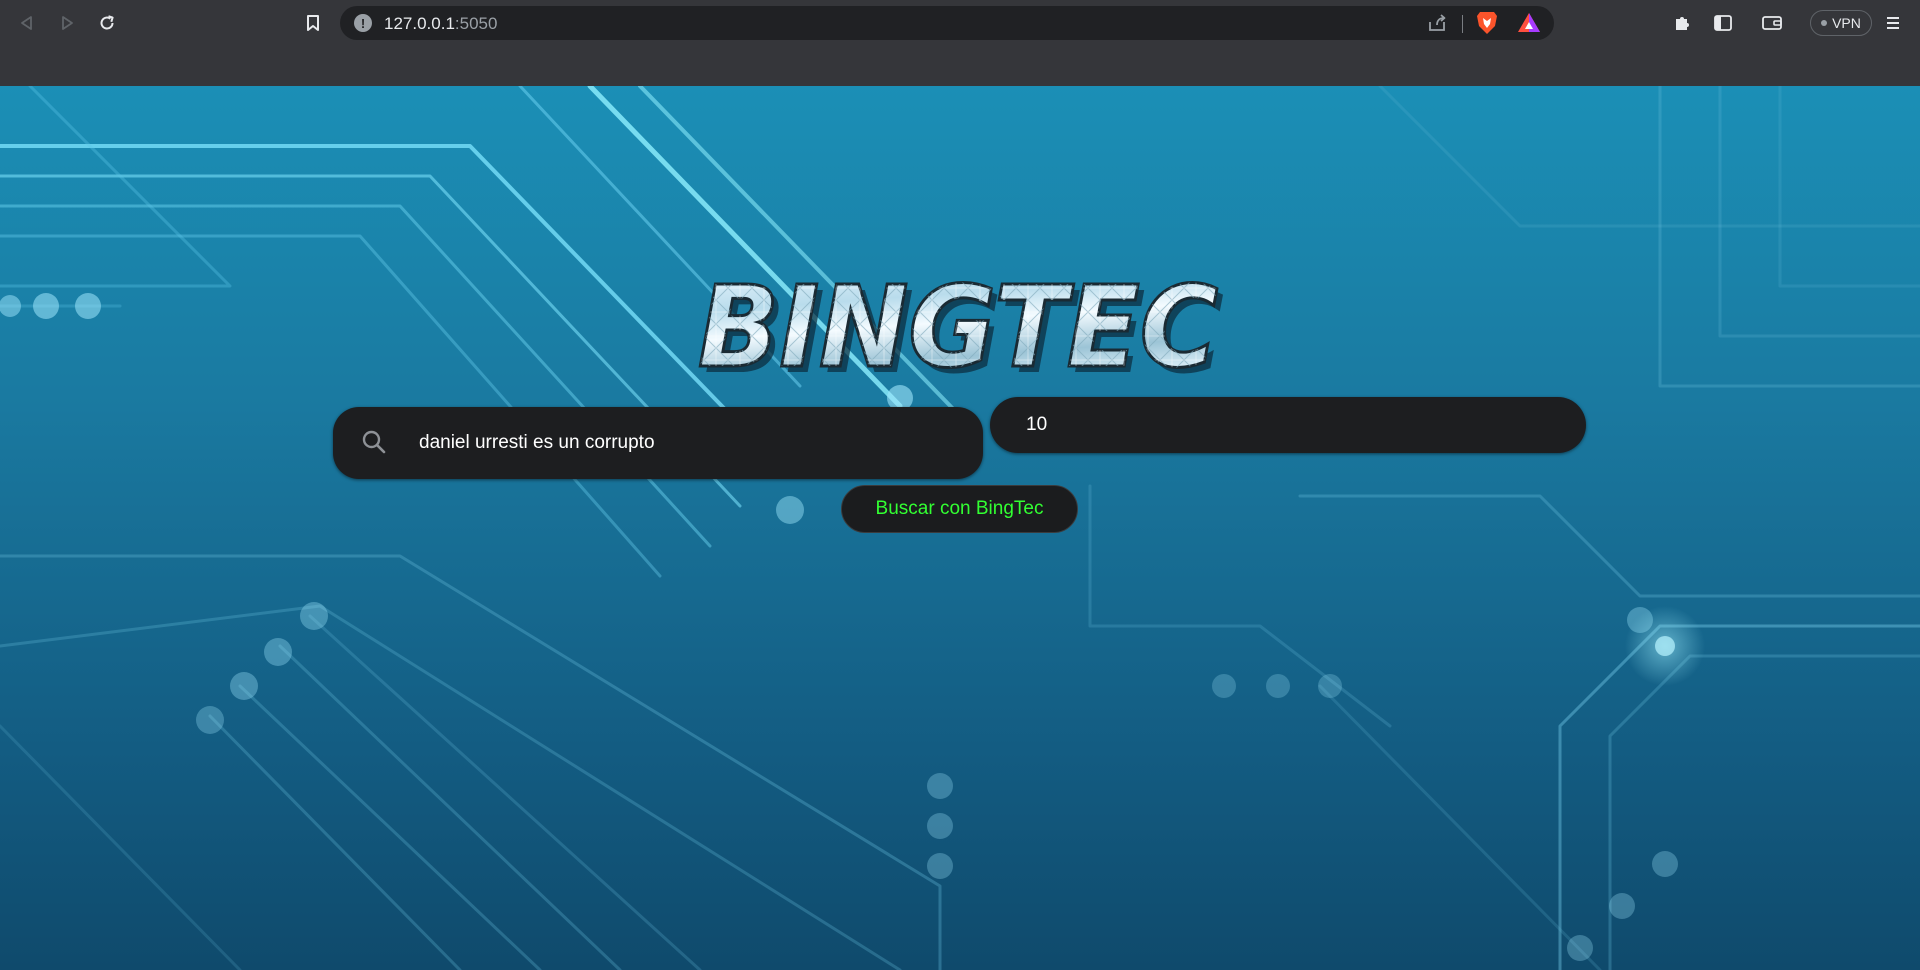 The height and width of the screenshot is (970, 1920). I want to click on browser-chrome: ! 127.0.0.1:5050 VPN, so click(960, 43).